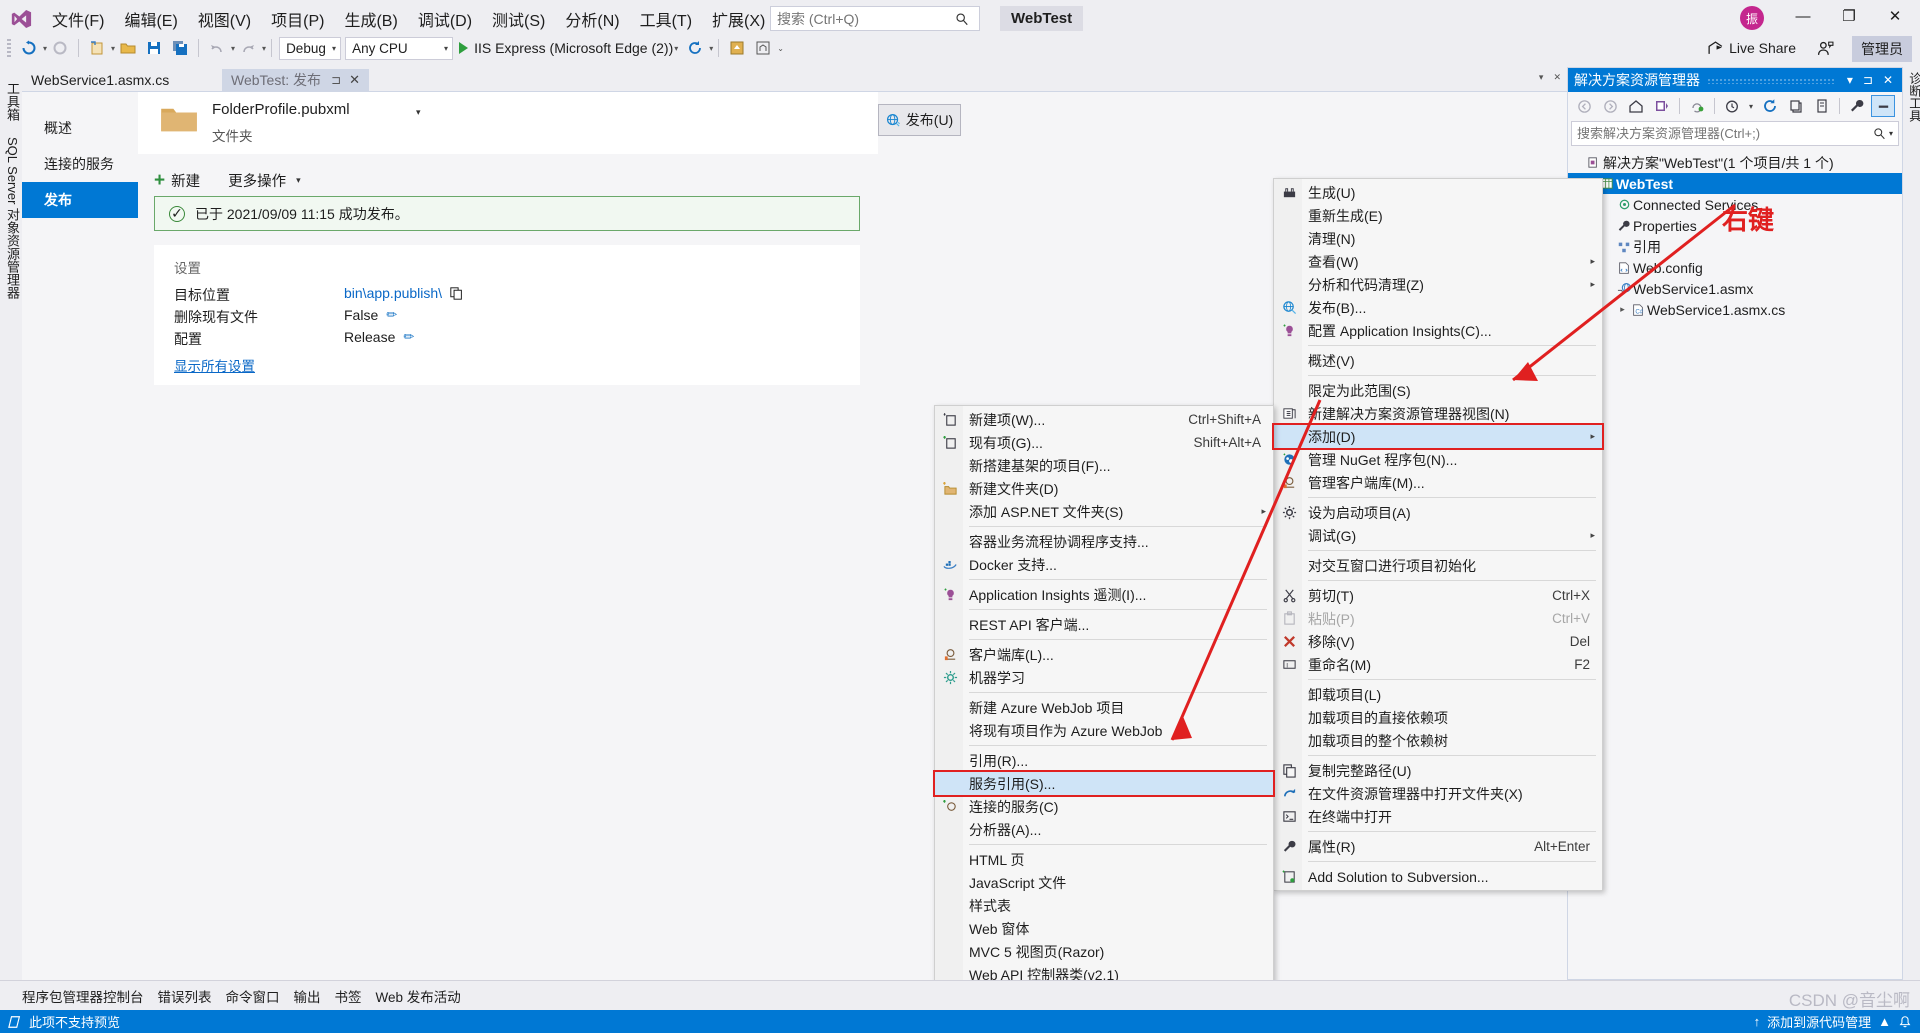  I want to click on menu-item-3: 新建文件夹(D), so click(1104, 488).